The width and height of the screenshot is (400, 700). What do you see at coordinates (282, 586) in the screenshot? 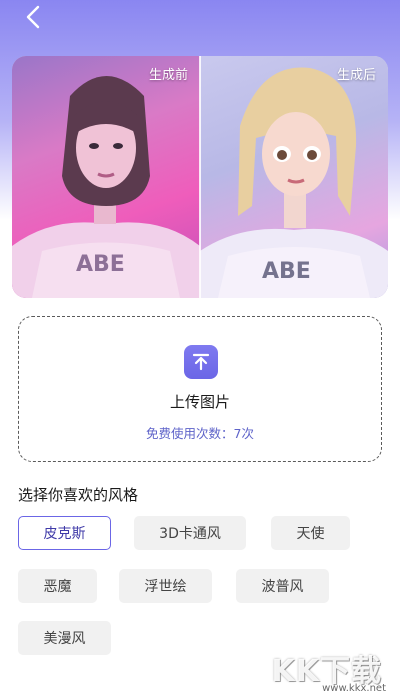
I see `style-chip-pop-art: 波普风` at bounding box center [282, 586].